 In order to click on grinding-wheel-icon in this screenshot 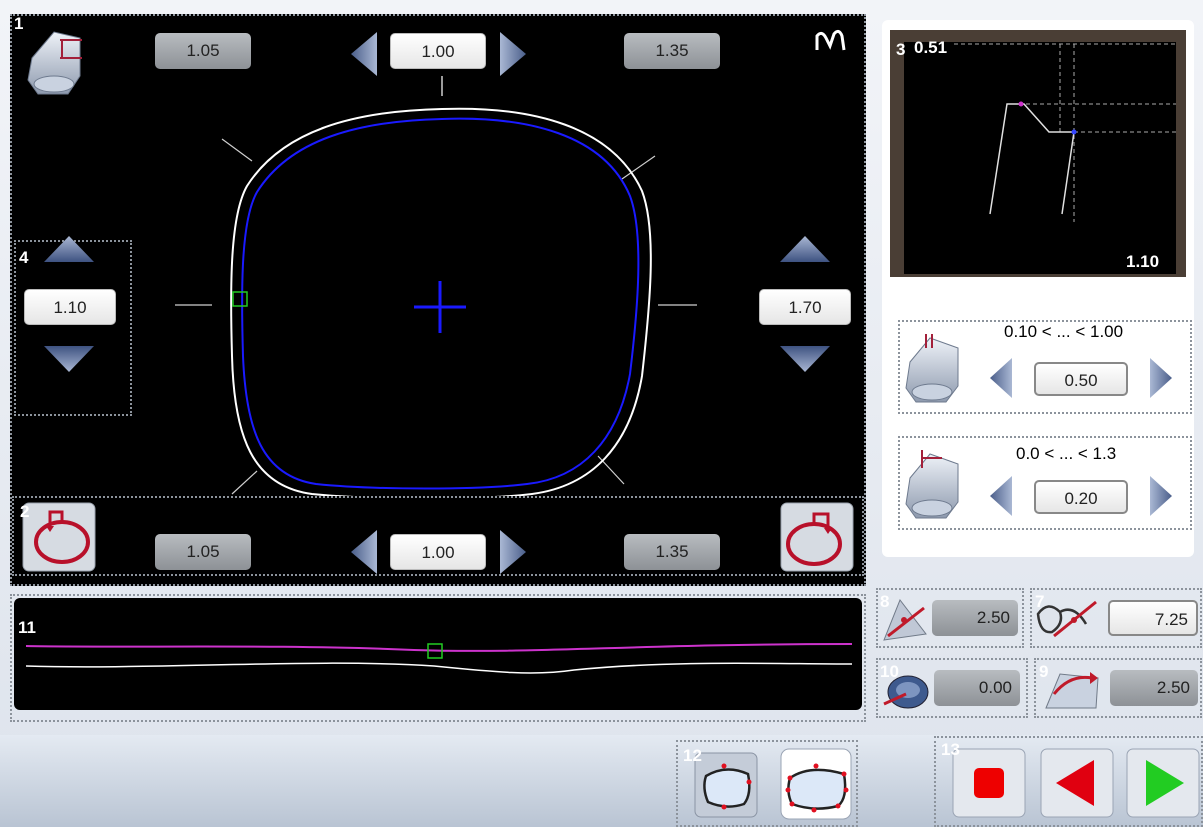, I will do `click(55, 64)`.